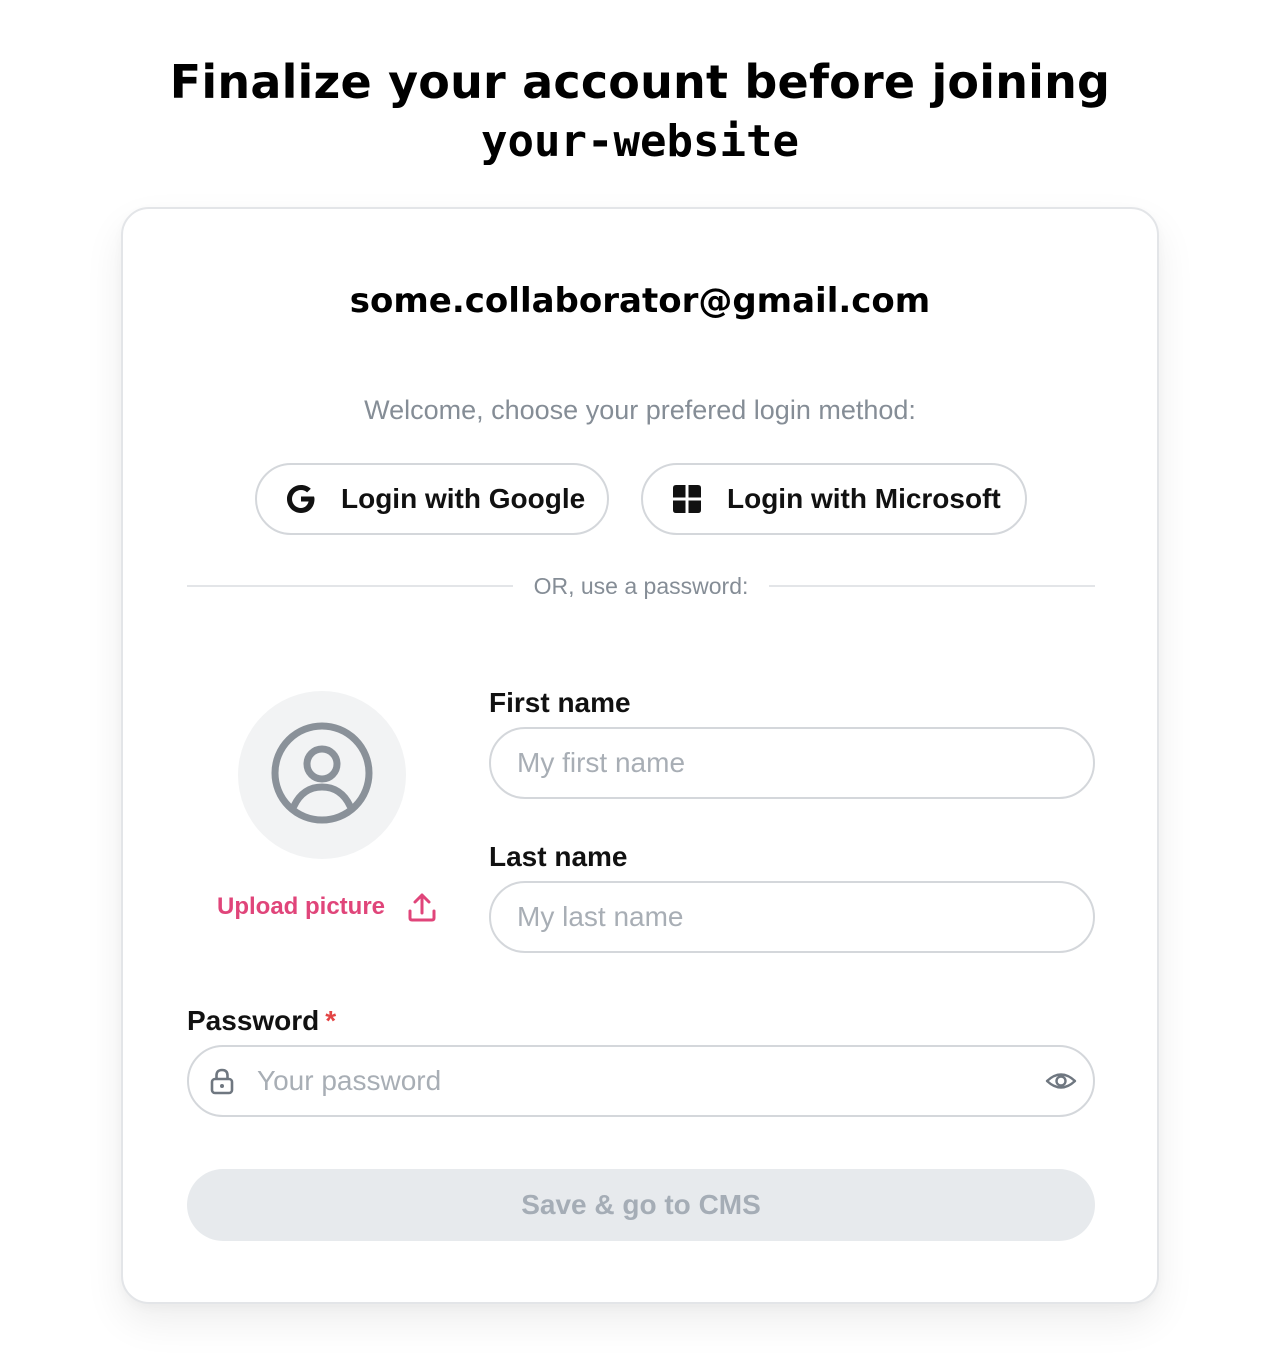 Image resolution: width=1280 pixels, height=1360 pixels. I want to click on google-g-icon, so click(301, 499).